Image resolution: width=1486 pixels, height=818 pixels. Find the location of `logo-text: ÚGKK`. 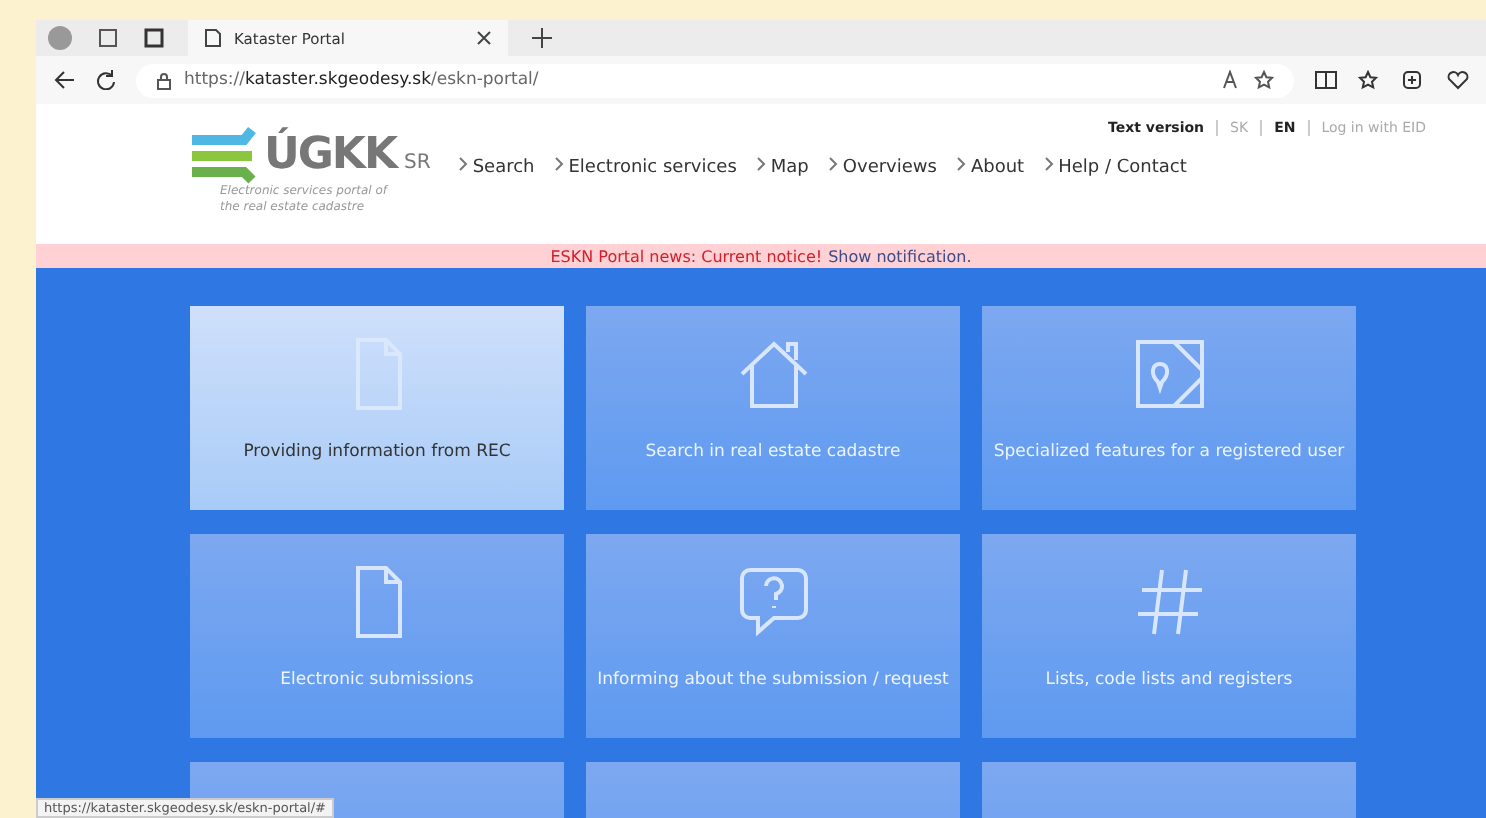

logo-text: ÚGKK is located at coordinates (330, 154).